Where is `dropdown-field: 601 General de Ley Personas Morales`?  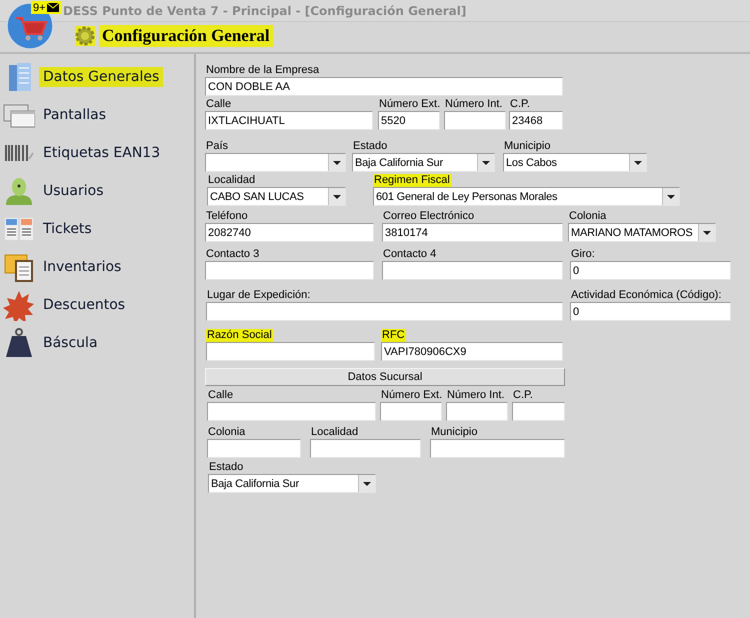 dropdown-field: 601 General de Ley Personas Morales is located at coordinates (526, 196).